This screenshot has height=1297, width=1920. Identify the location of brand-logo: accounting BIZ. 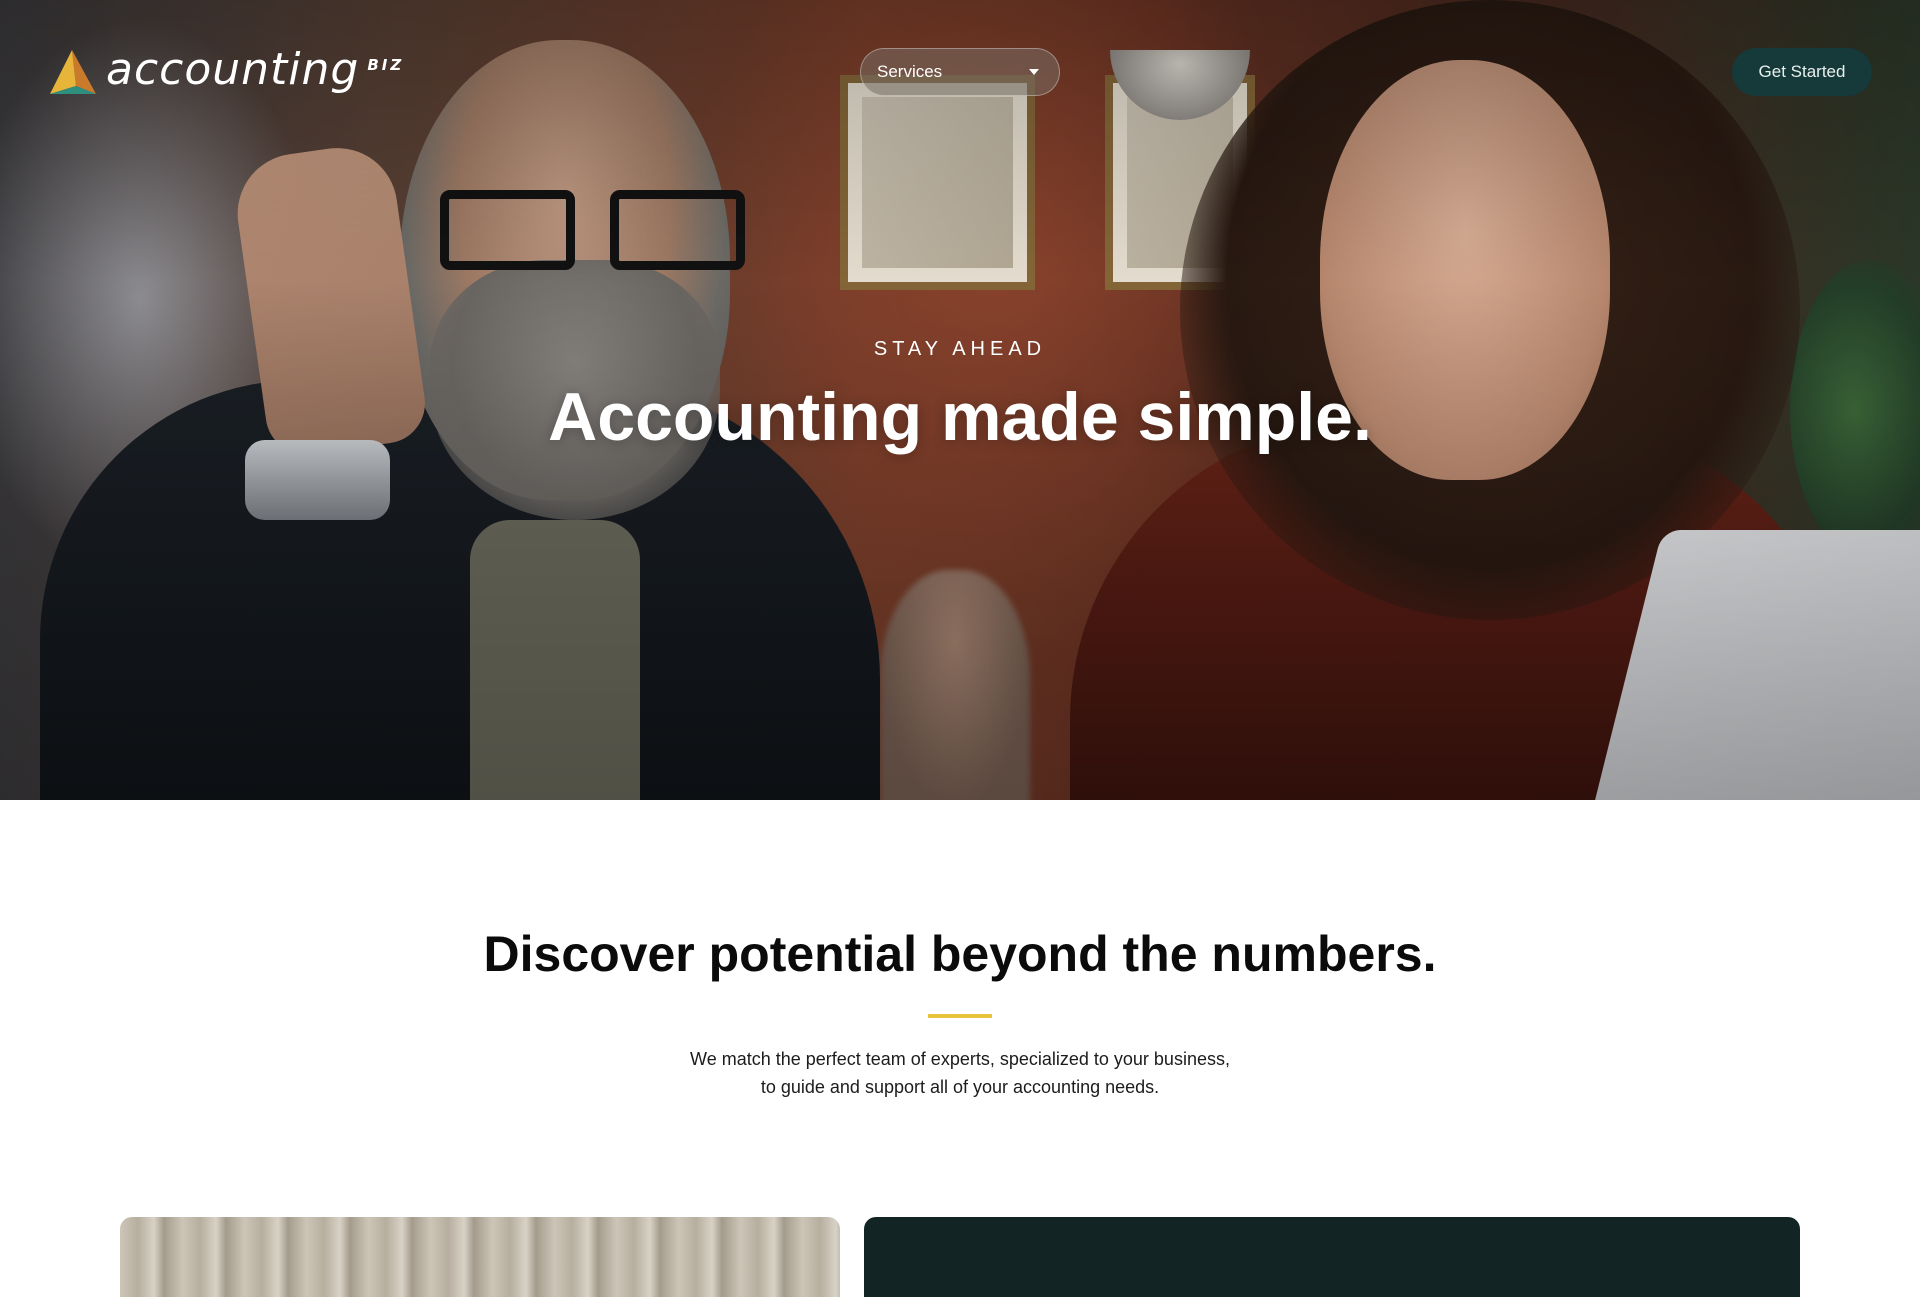
(225, 71).